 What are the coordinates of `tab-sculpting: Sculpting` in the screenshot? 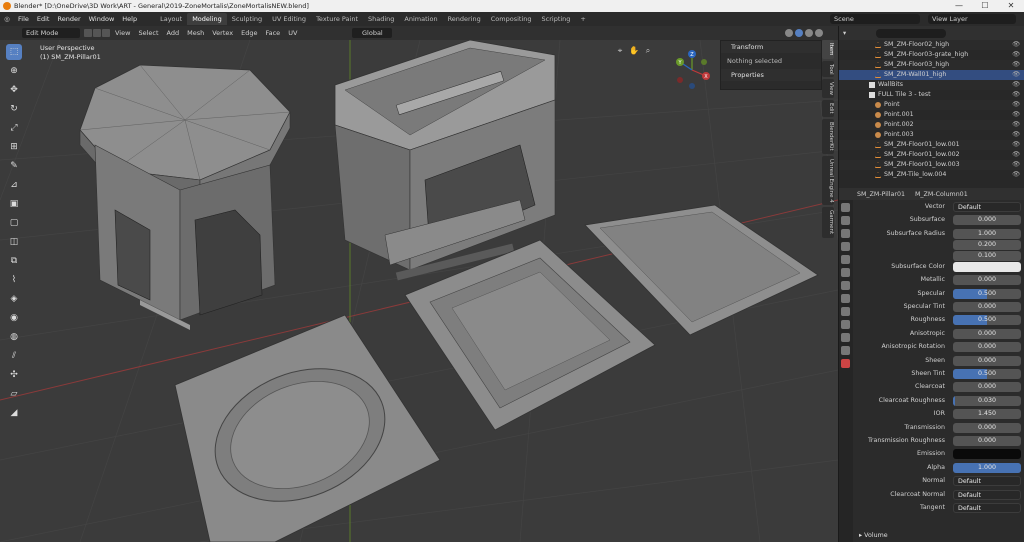 It's located at (247, 19).